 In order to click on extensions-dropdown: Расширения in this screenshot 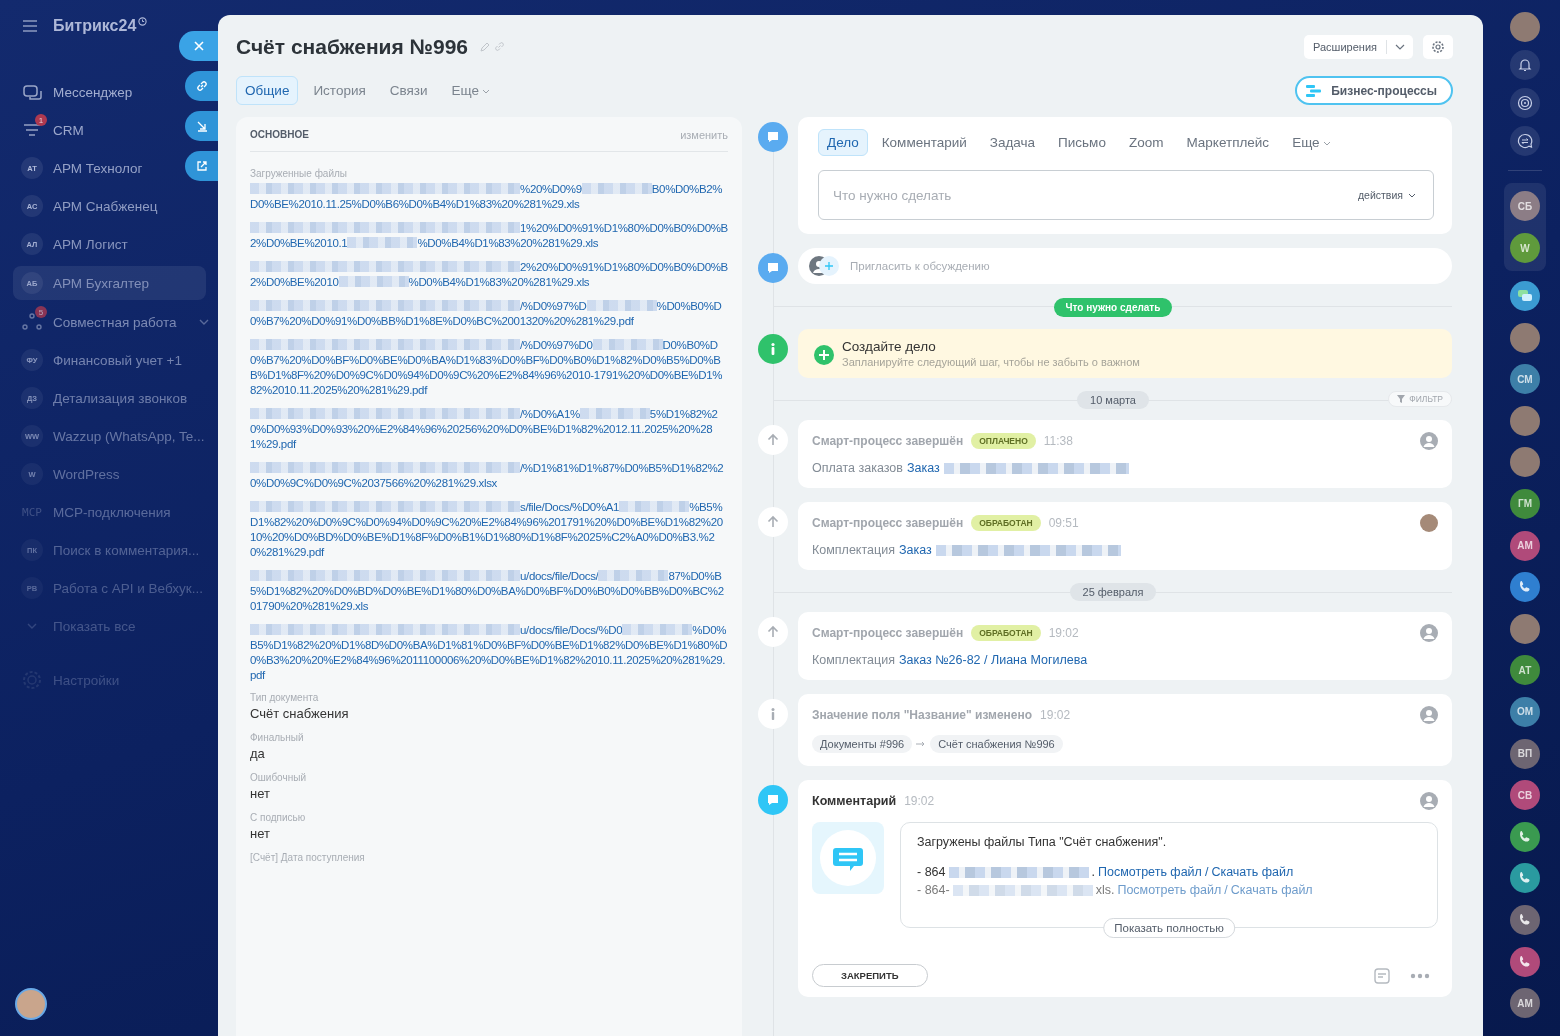, I will do `click(1358, 47)`.